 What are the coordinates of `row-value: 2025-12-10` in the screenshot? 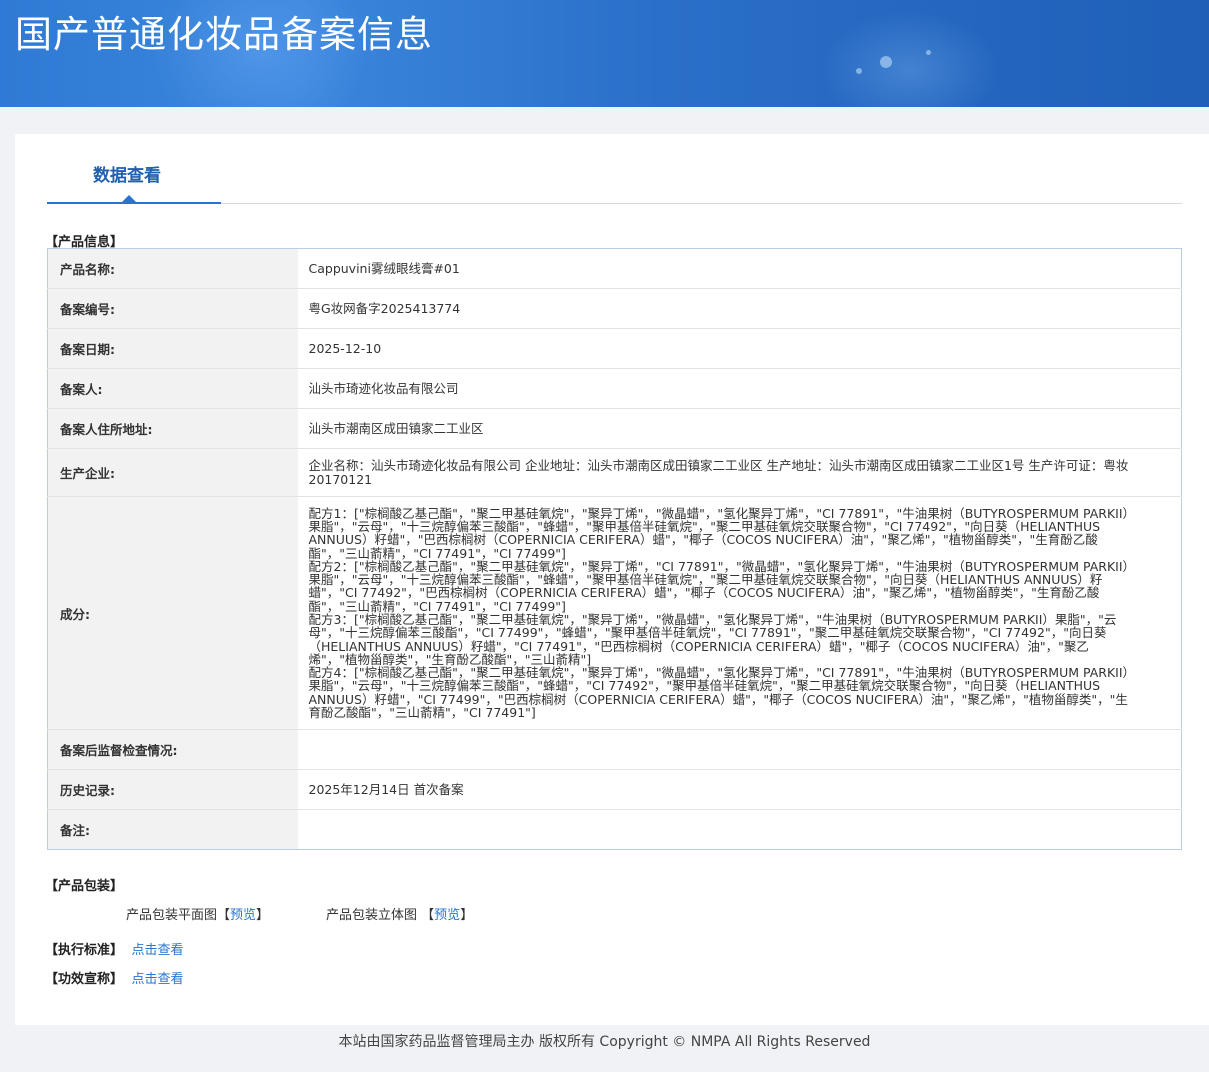 It's located at (739, 348).